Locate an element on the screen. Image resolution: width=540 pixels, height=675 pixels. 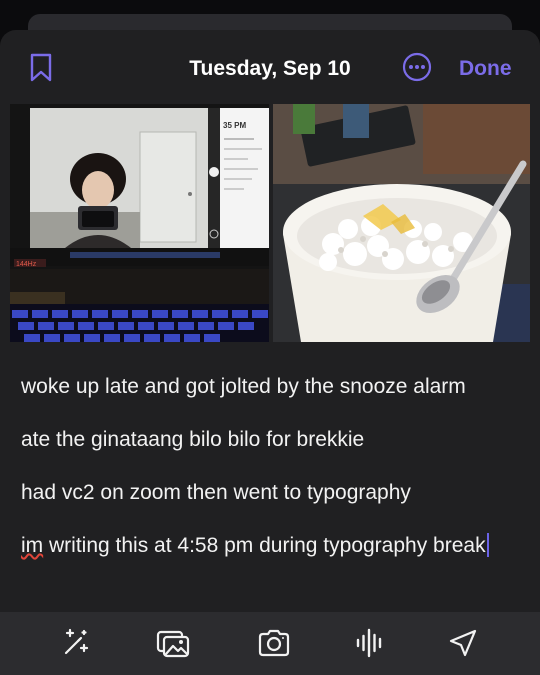
misspelled-word: im is located at coordinates (32, 545).